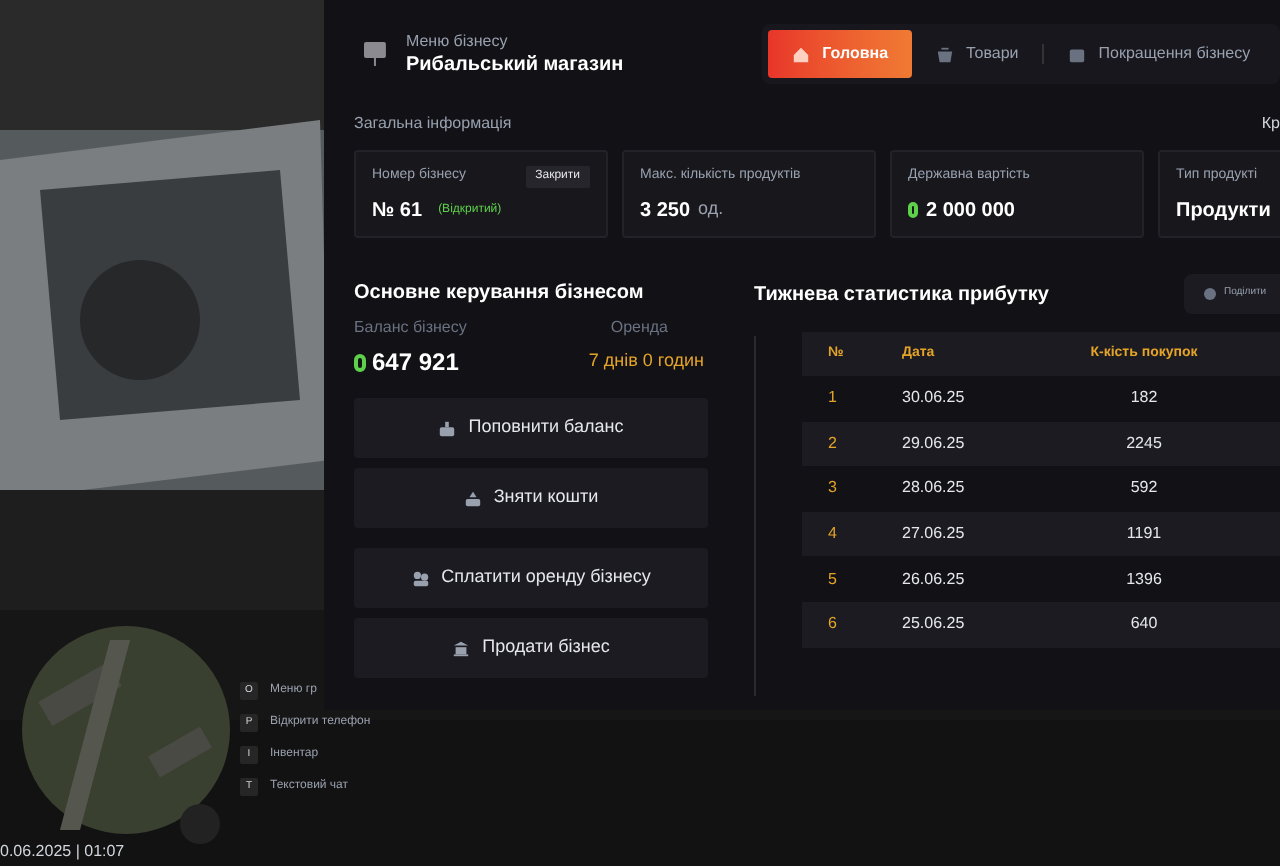 This screenshot has width=1280, height=866. I want to click on presentation-icon, so click(375, 54).